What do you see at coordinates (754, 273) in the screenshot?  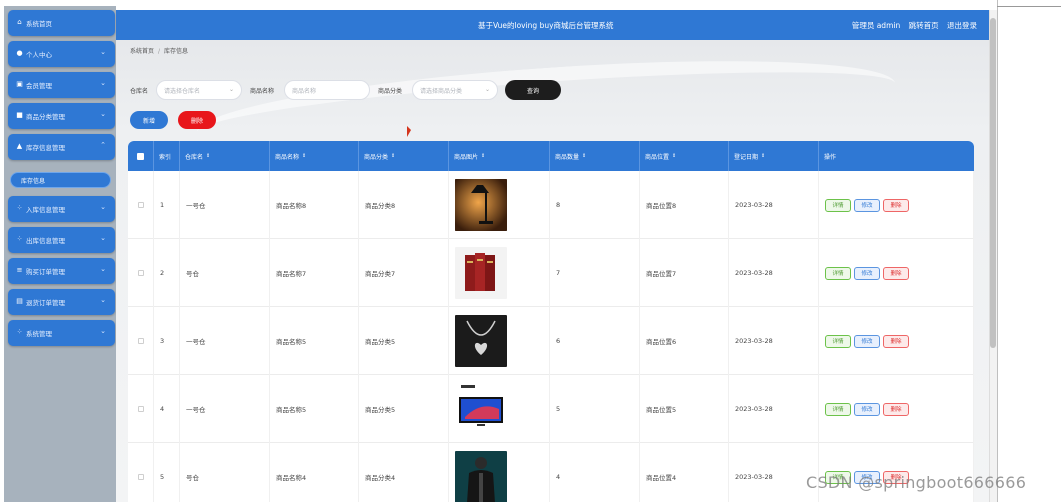 I see `cell-date-text: 2023-03-28` at bounding box center [754, 273].